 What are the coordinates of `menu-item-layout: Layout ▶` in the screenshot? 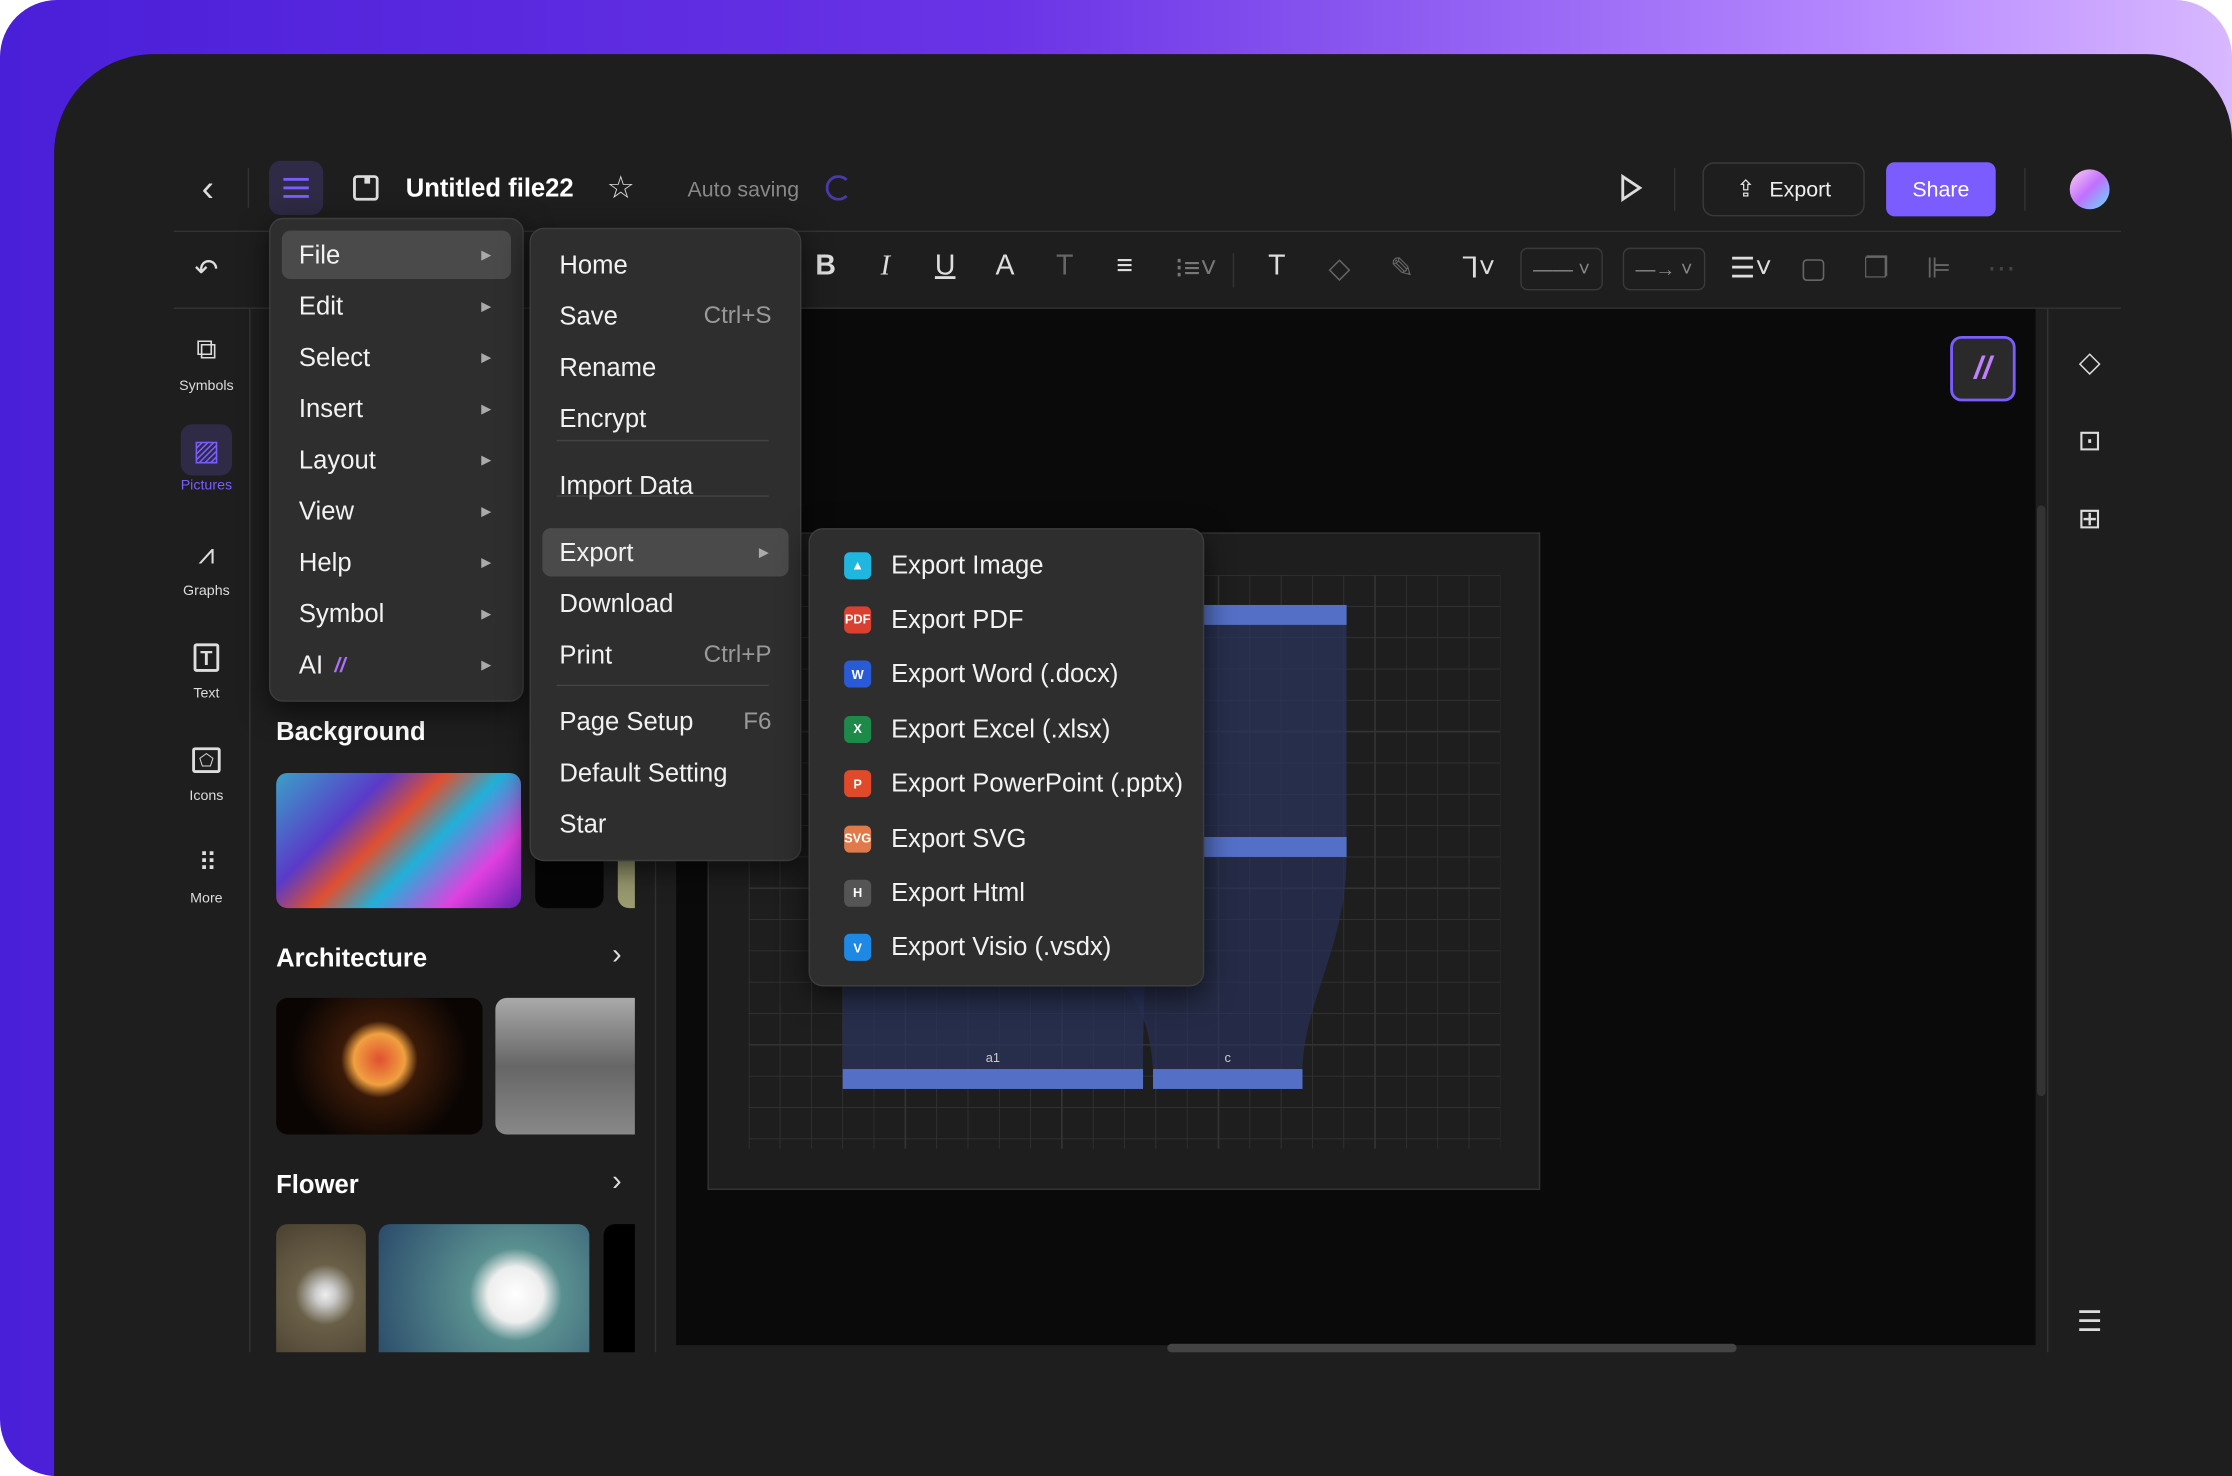 It's located at (396, 460).